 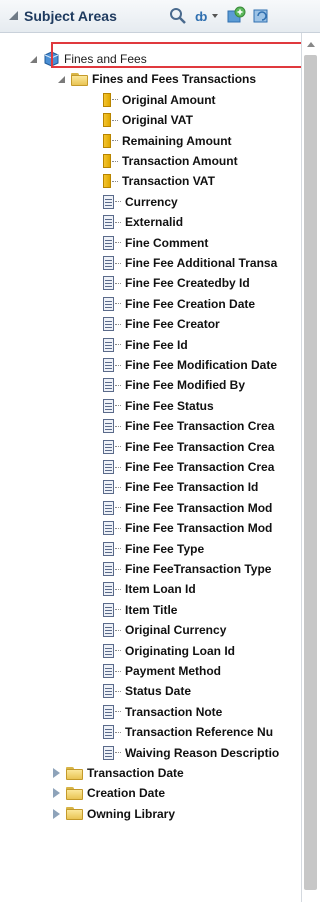 What do you see at coordinates (148, 120) in the screenshot?
I see `tree-measure-column: Original VAT` at bounding box center [148, 120].